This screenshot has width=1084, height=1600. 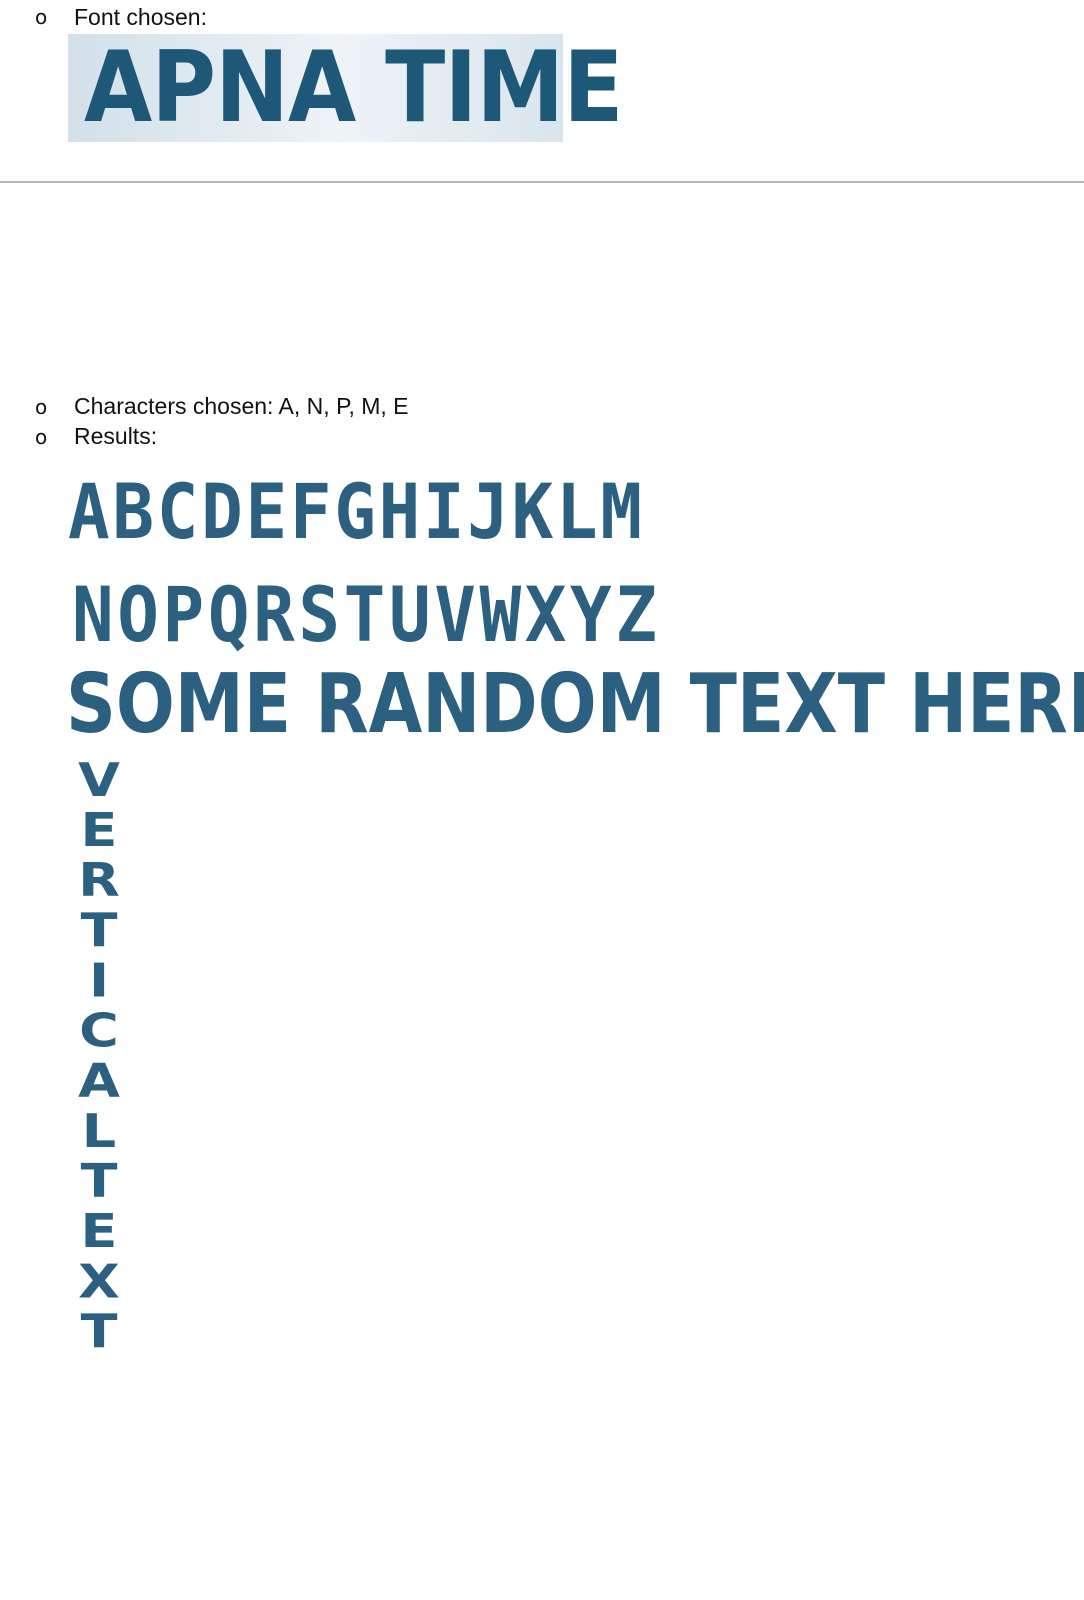 I want to click on results-label: Results:, so click(x=116, y=436).